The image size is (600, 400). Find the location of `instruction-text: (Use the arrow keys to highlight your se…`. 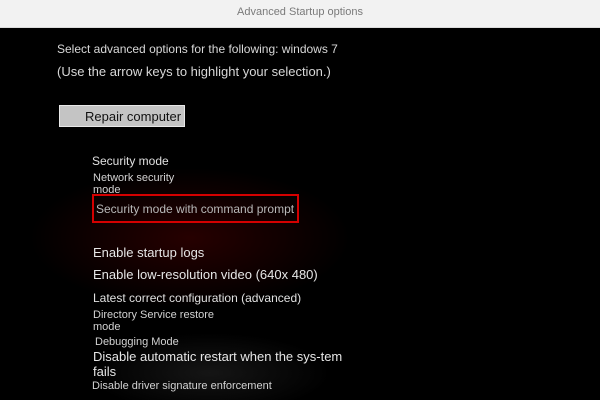

instruction-text: (Use the arrow keys to highlight your se… is located at coordinates (194, 71).